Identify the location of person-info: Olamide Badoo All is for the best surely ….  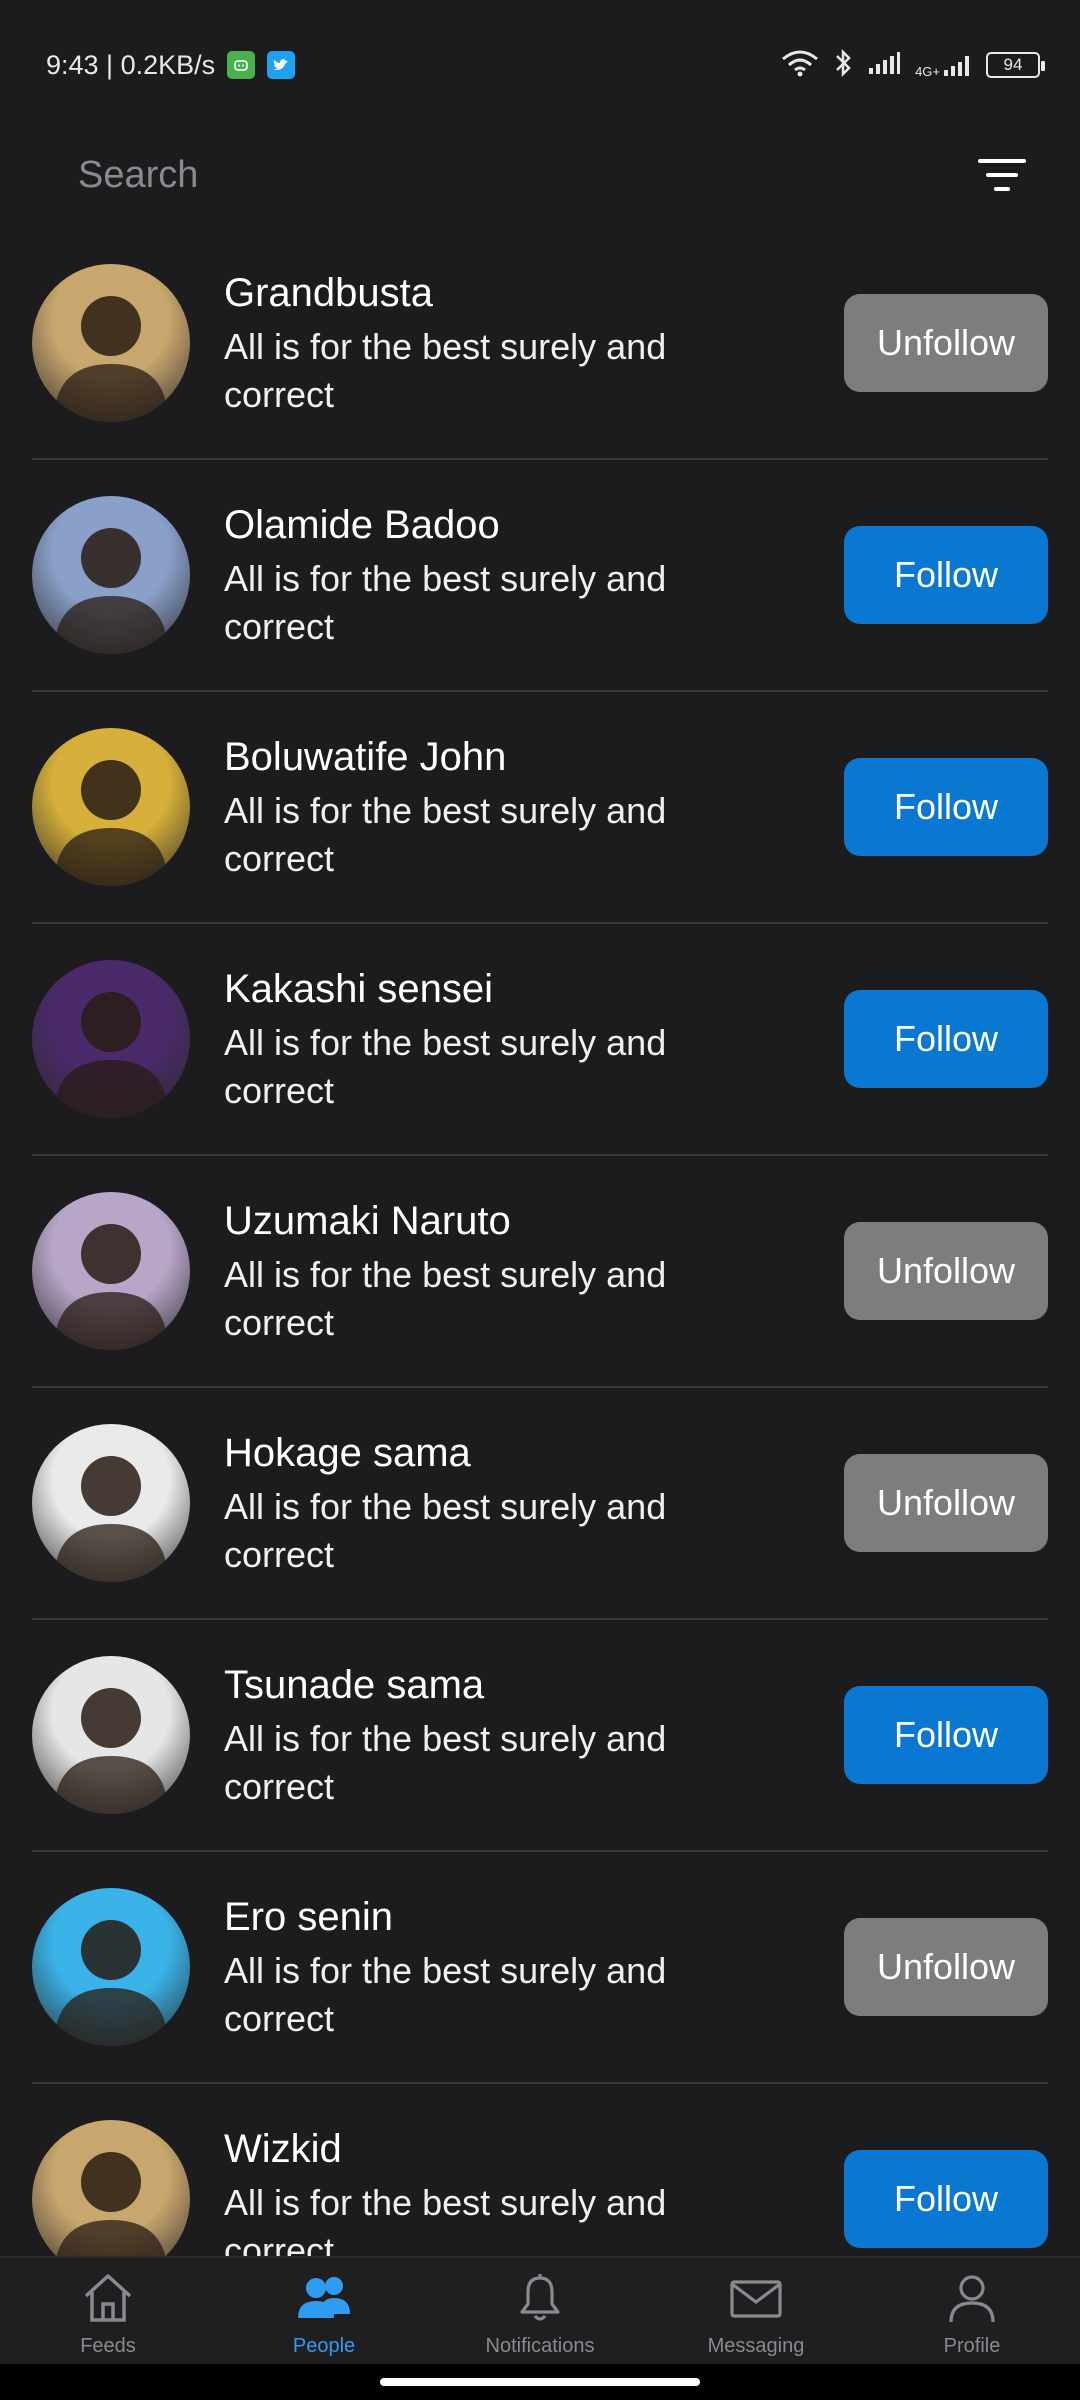
(504, 575).